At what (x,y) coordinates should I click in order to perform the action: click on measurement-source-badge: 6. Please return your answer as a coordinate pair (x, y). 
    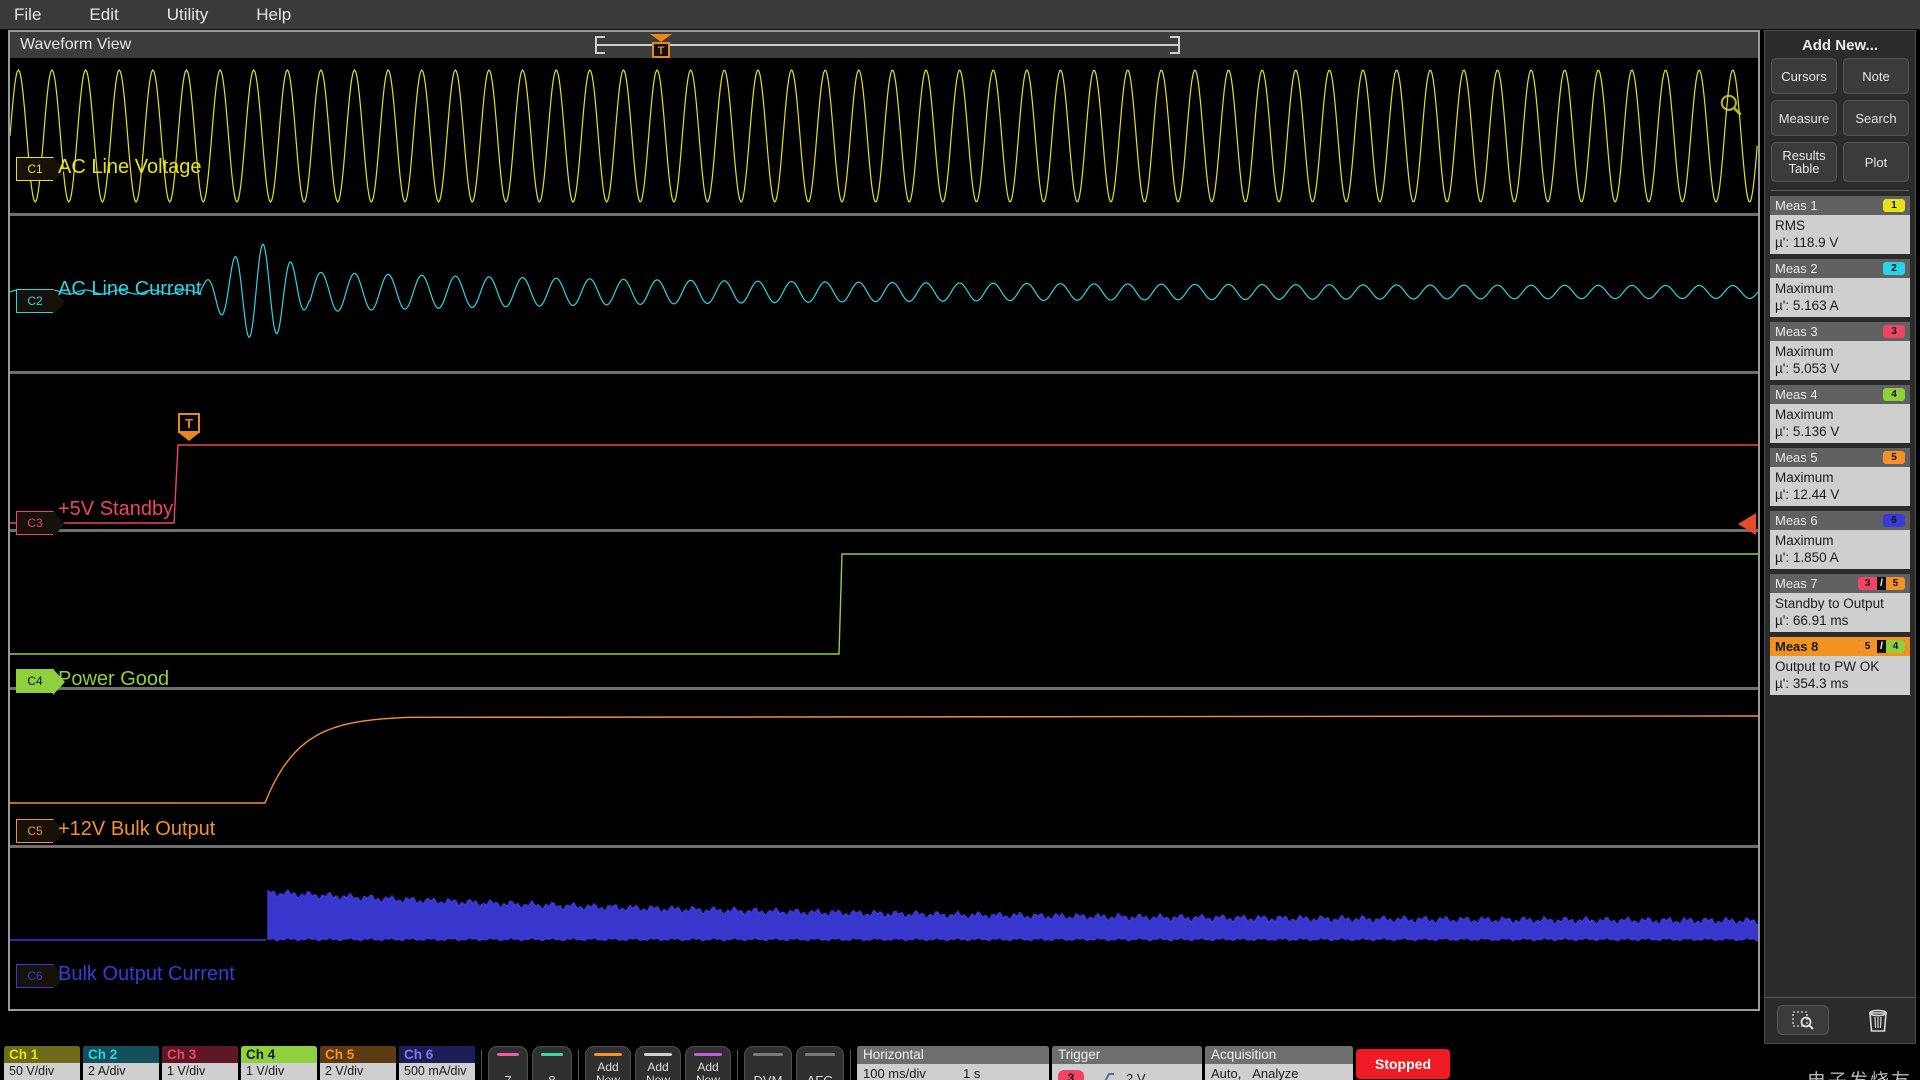
    Looking at the image, I should click on (1894, 520).